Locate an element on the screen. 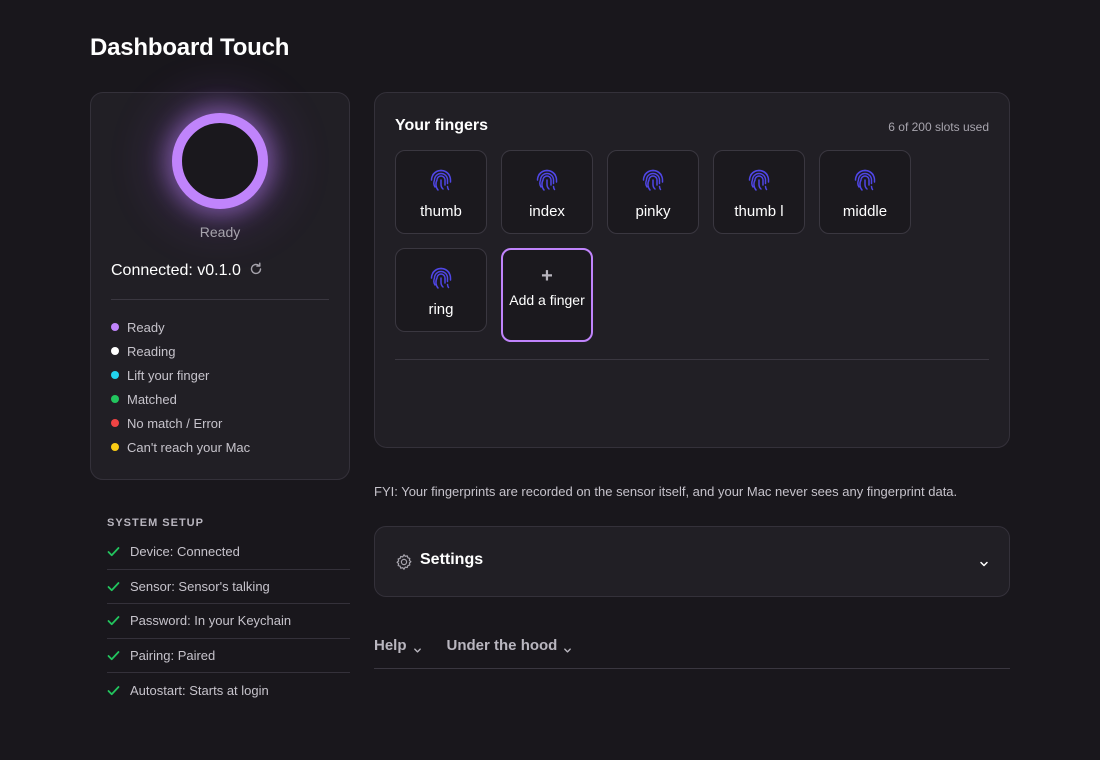  finger-tile: pinky is located at coordinates (653, 192).